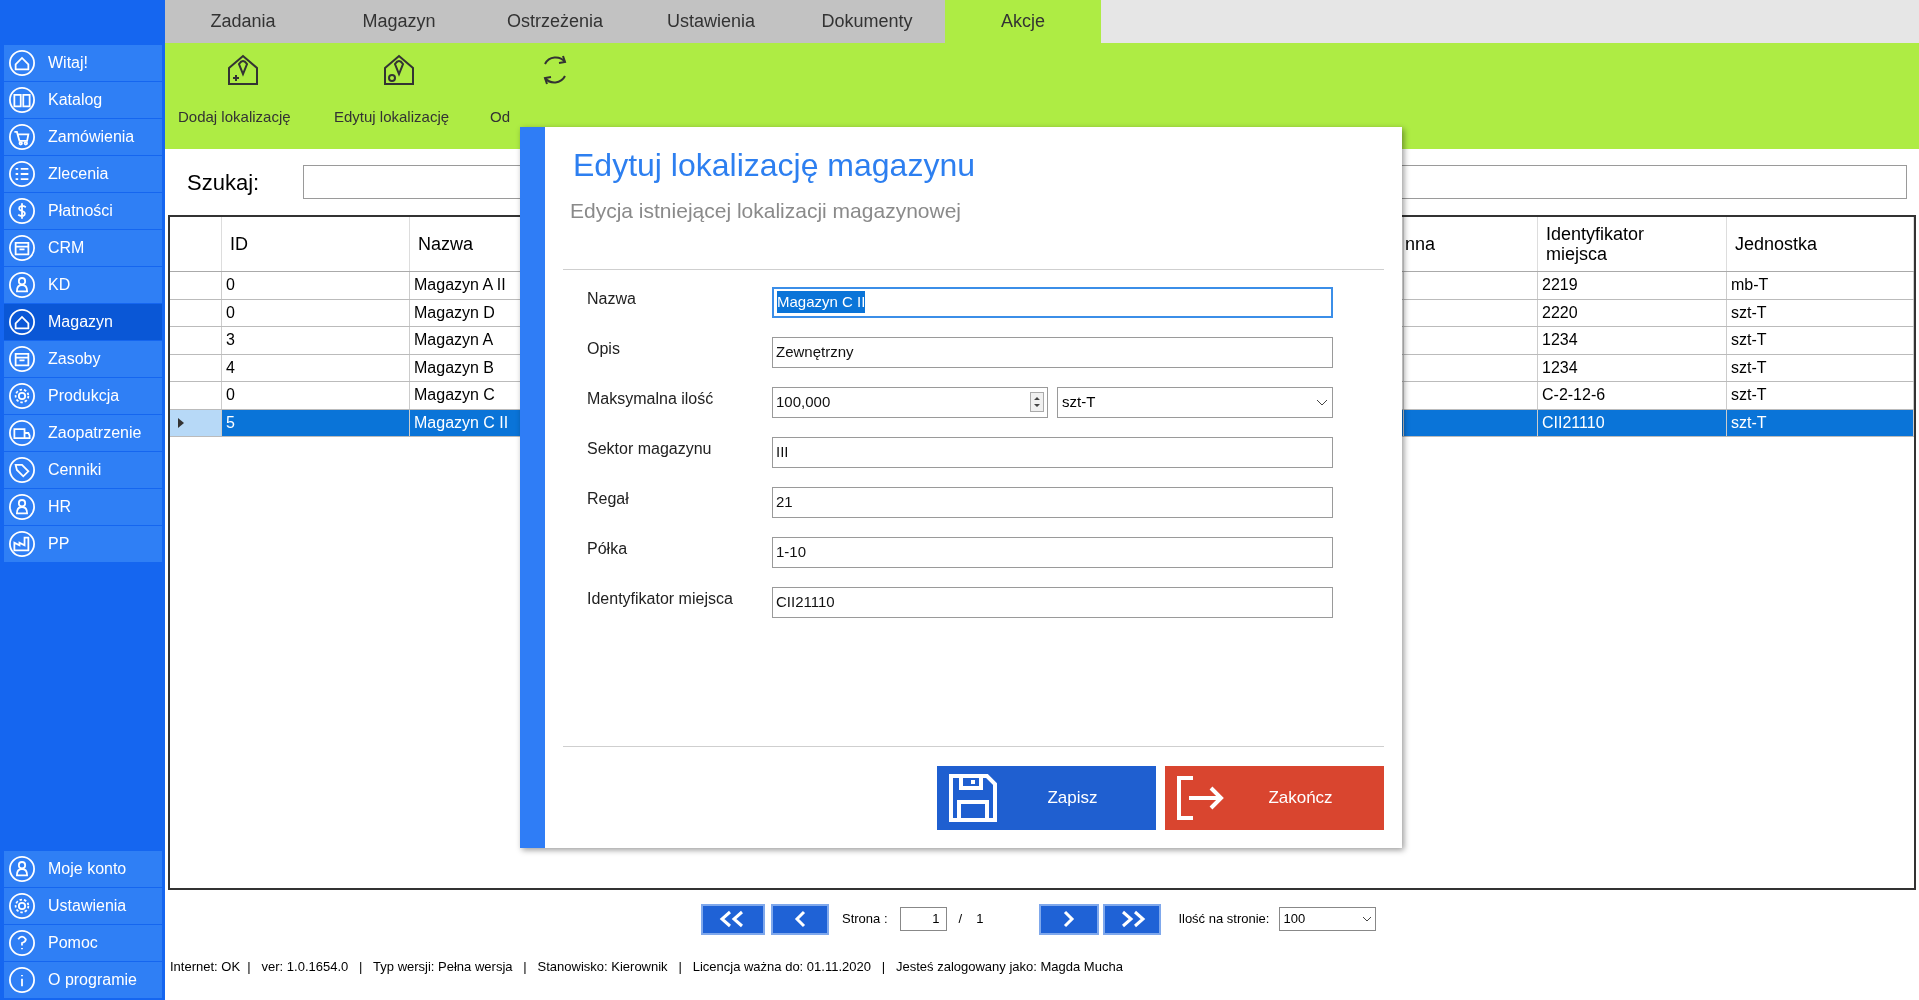 This screenshot has width=1919, height=1000. I want to click on table-cell: 4, so click(316, 367).